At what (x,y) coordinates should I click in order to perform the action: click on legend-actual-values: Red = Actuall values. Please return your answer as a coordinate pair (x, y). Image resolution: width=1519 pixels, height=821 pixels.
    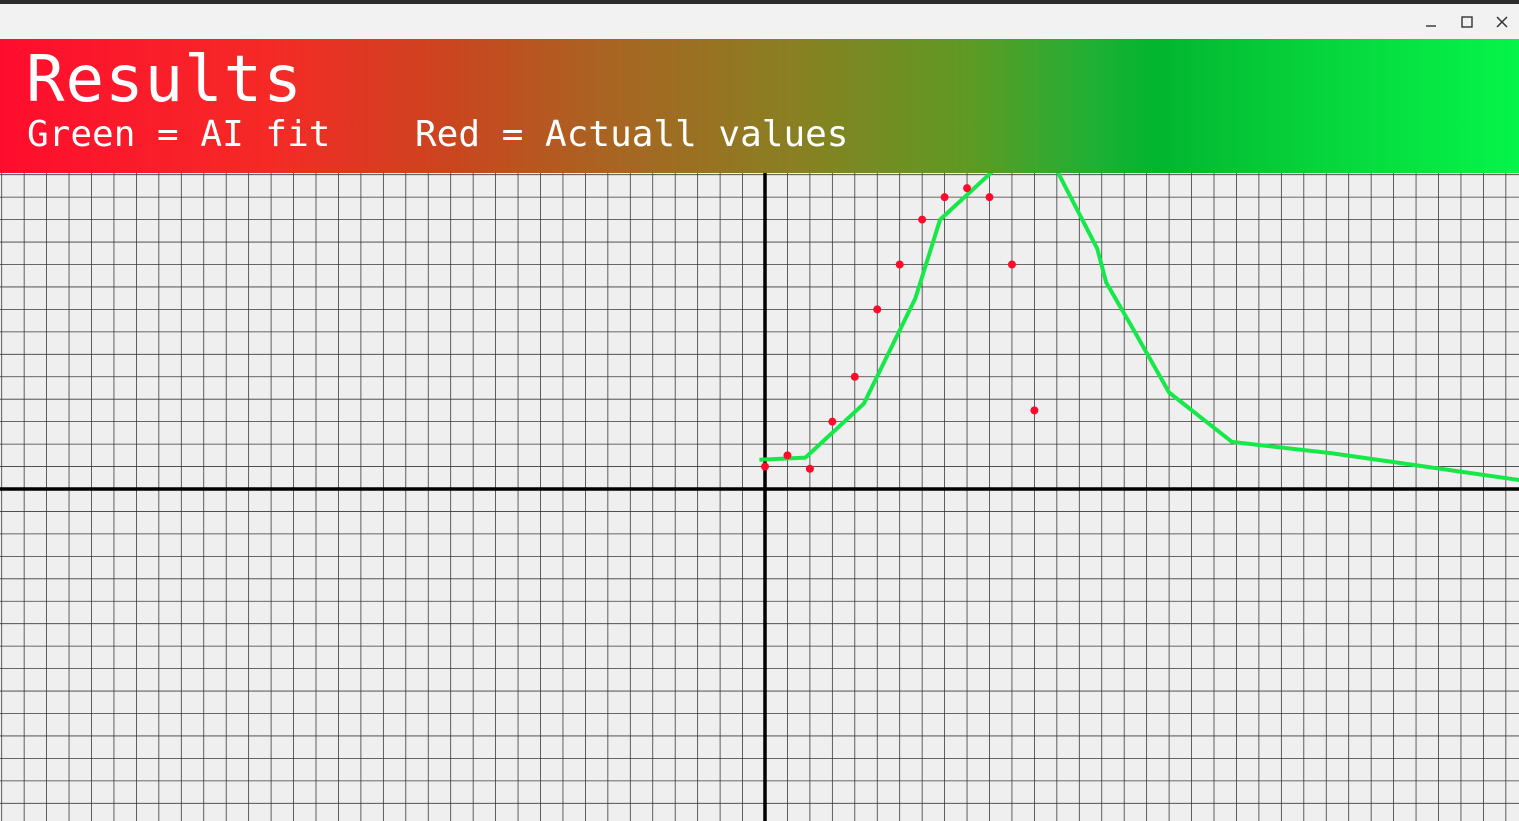
    Looking at the image, I should click on (632, 134).